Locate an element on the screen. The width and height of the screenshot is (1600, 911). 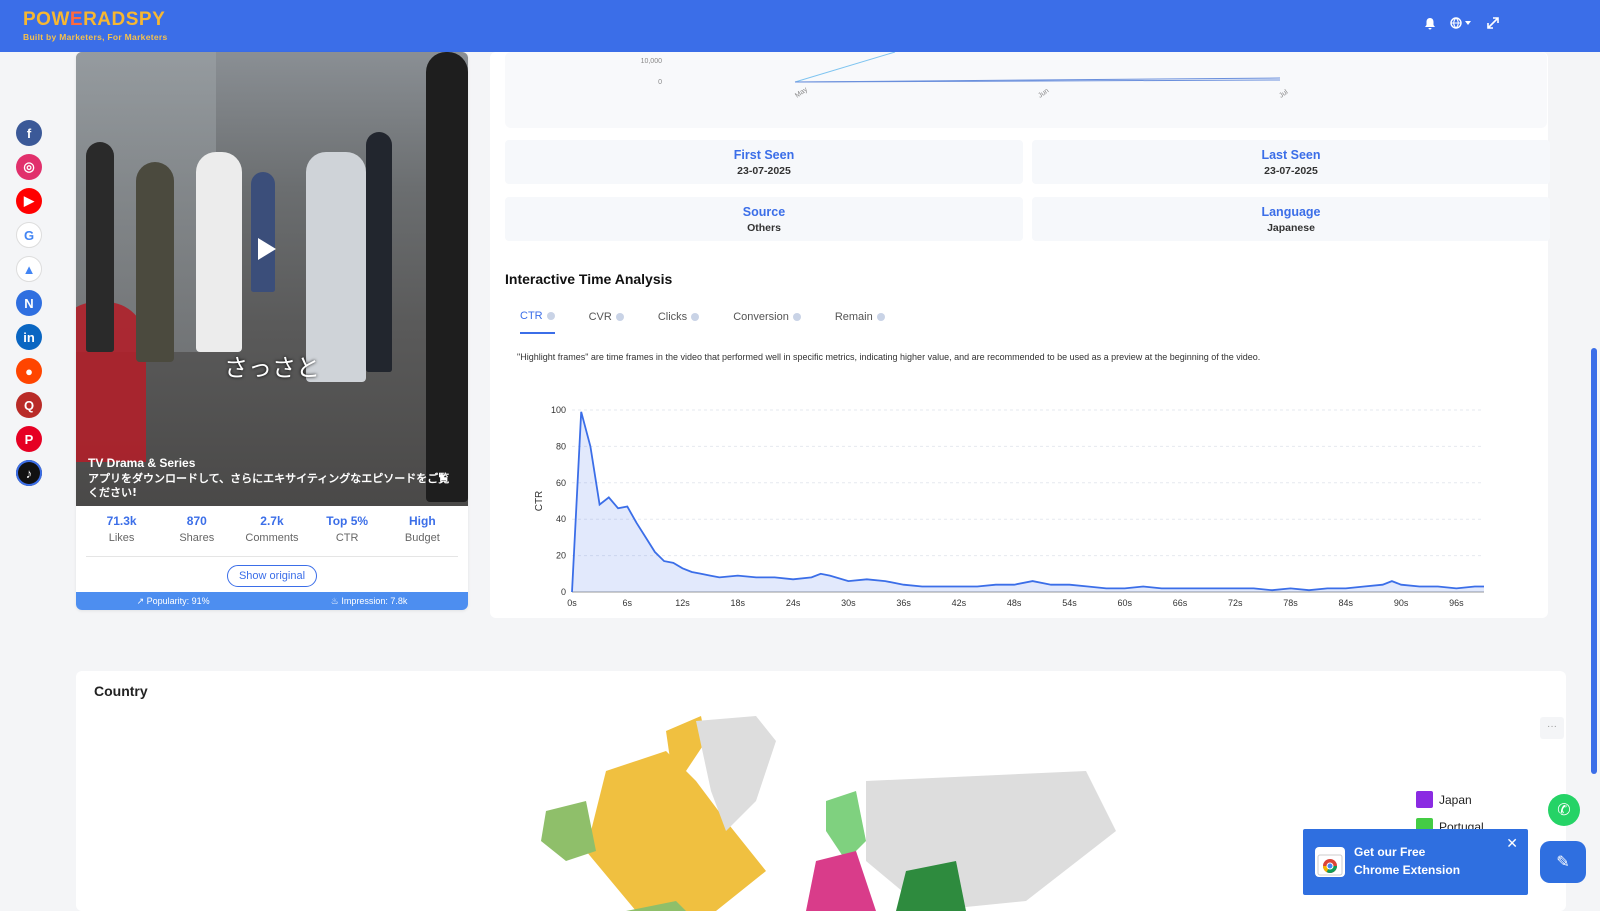
native-icon: N is located at coordinates (29, 303).